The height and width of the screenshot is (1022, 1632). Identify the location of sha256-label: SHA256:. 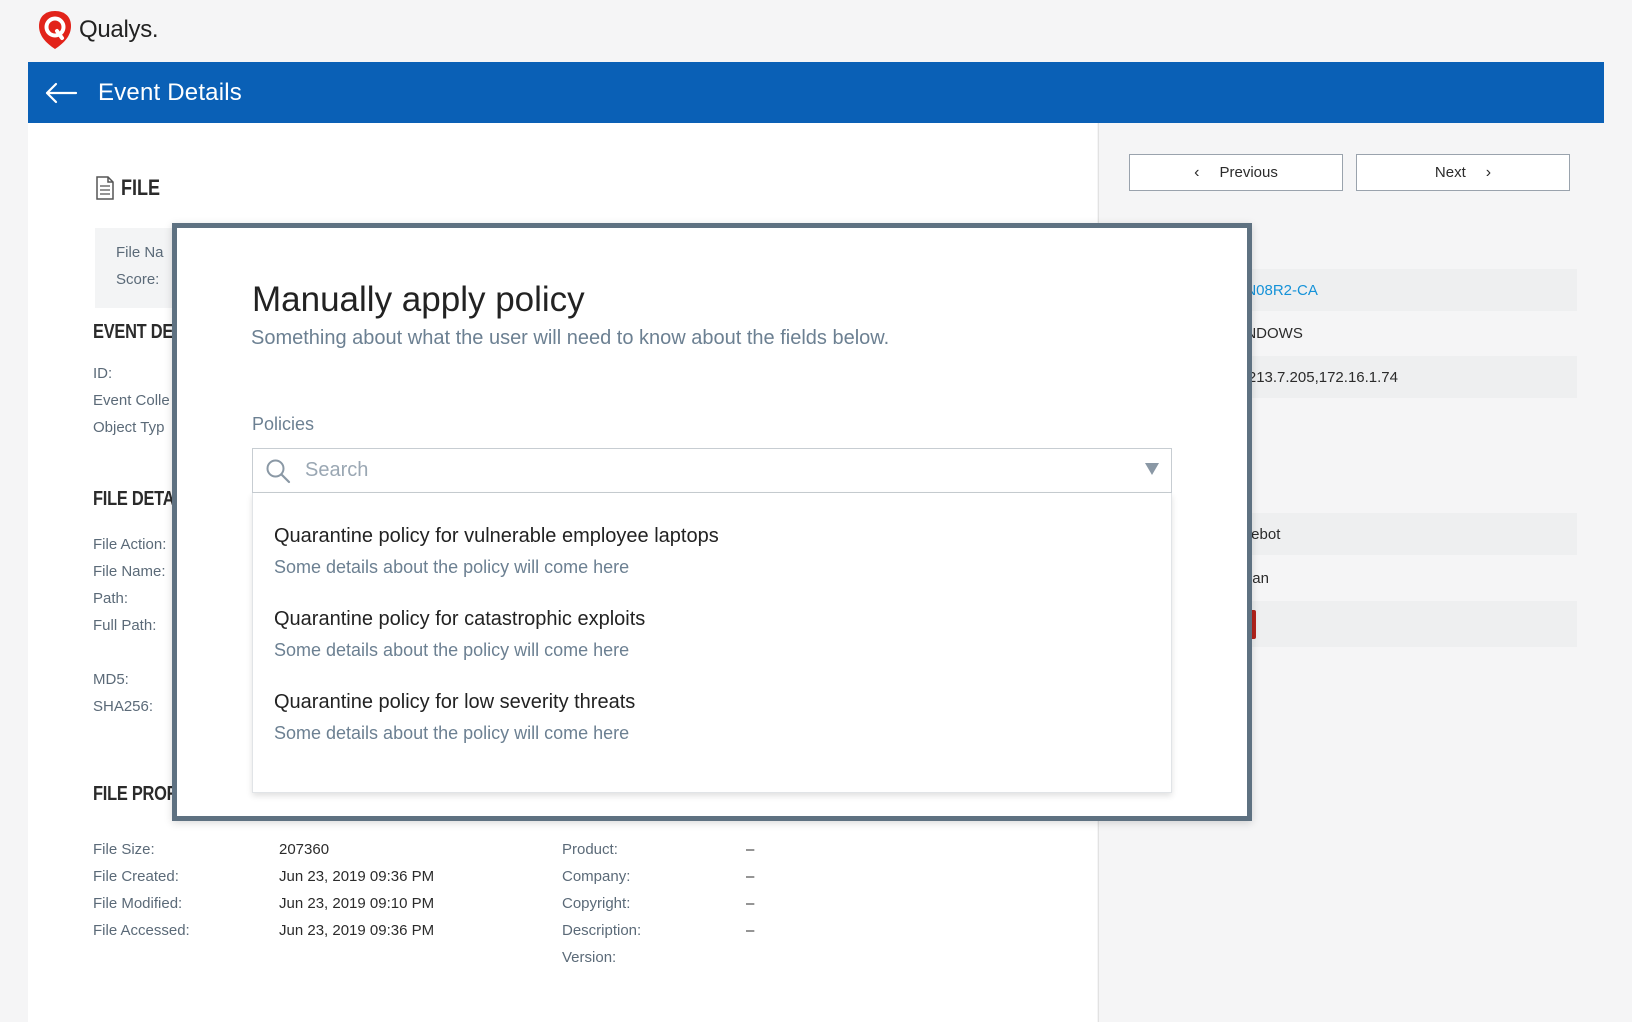
(123, 706).